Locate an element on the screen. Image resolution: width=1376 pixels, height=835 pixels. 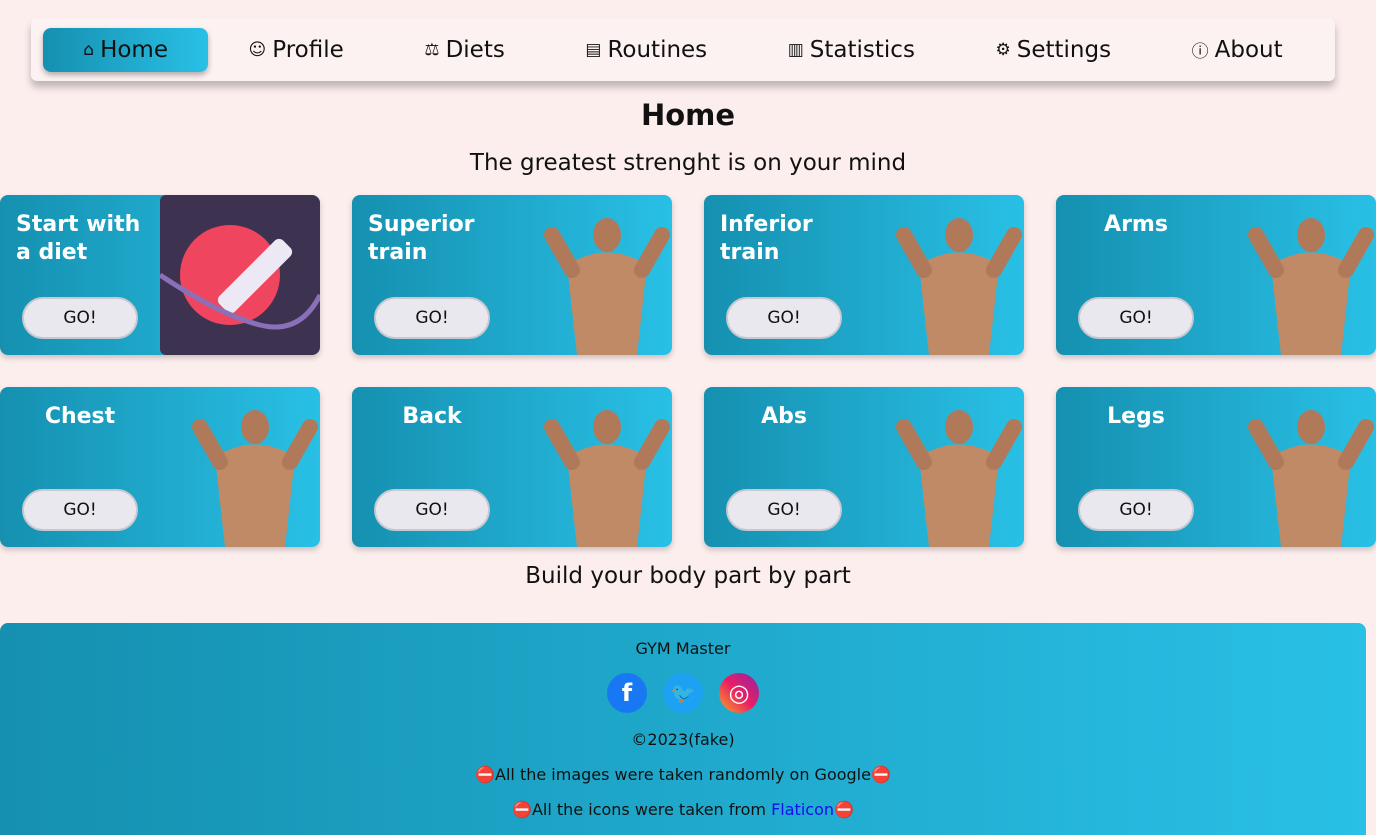
card-start-with-a-diet: Start with a diet GO! is located at coordinates (160, 275).